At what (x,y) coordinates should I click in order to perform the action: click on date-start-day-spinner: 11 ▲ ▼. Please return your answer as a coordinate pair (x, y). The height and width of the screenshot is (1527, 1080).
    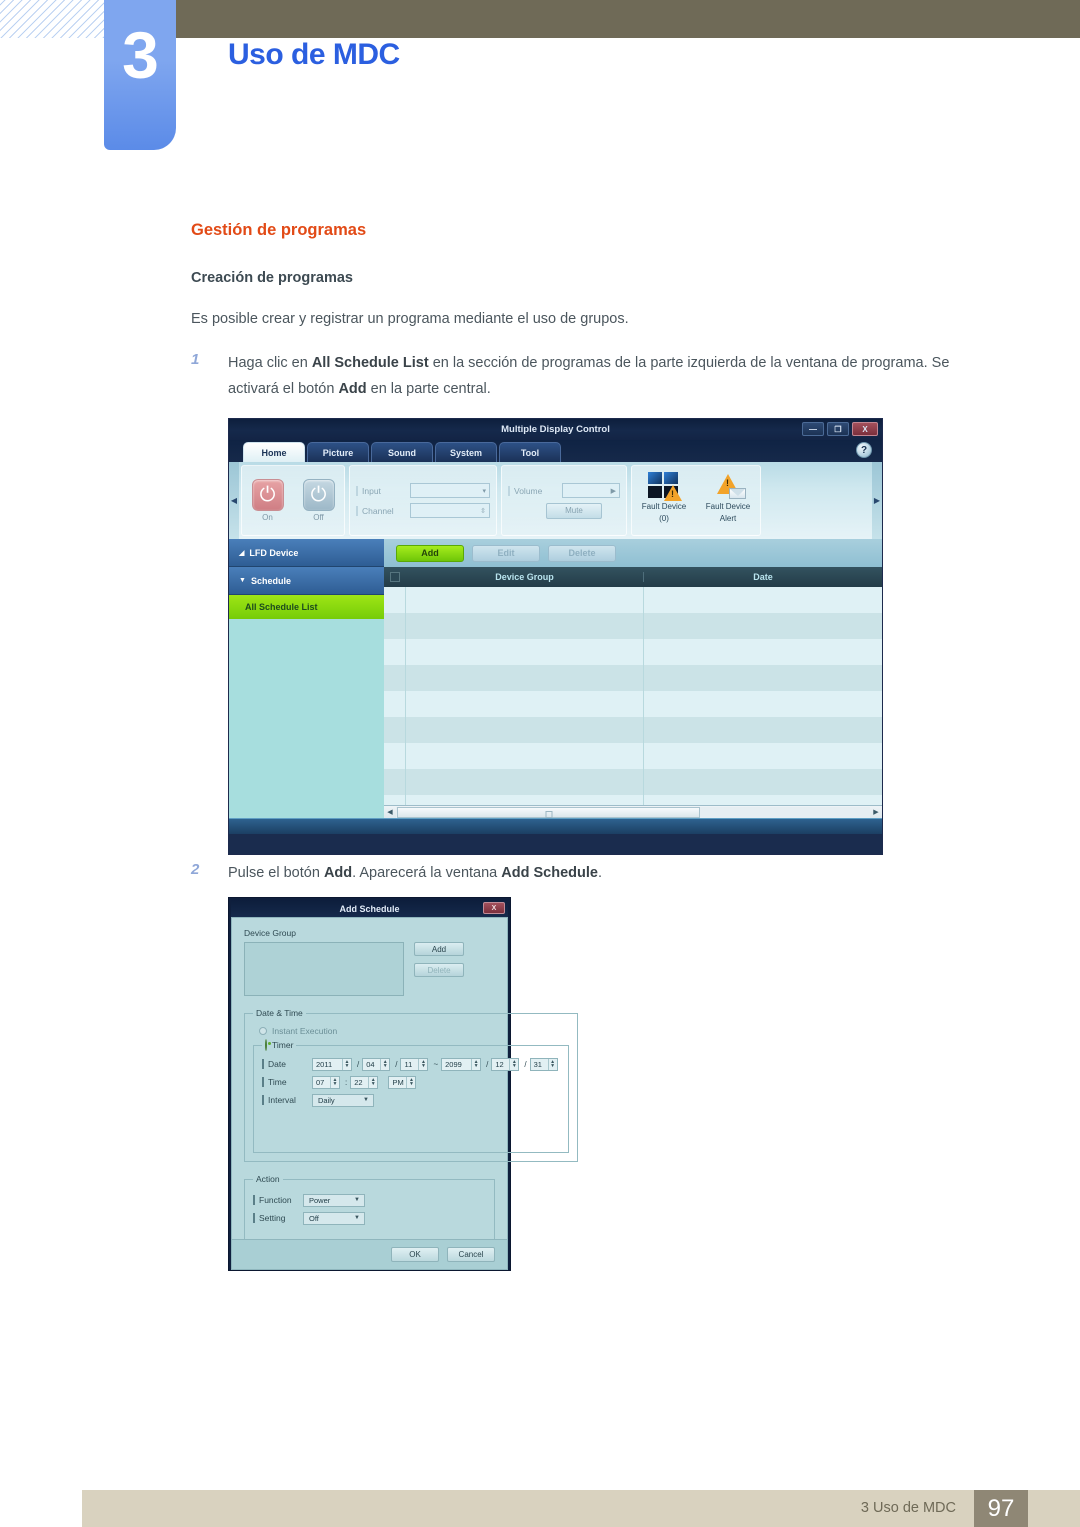
    Looking at the image, I should click on (414, 1064).